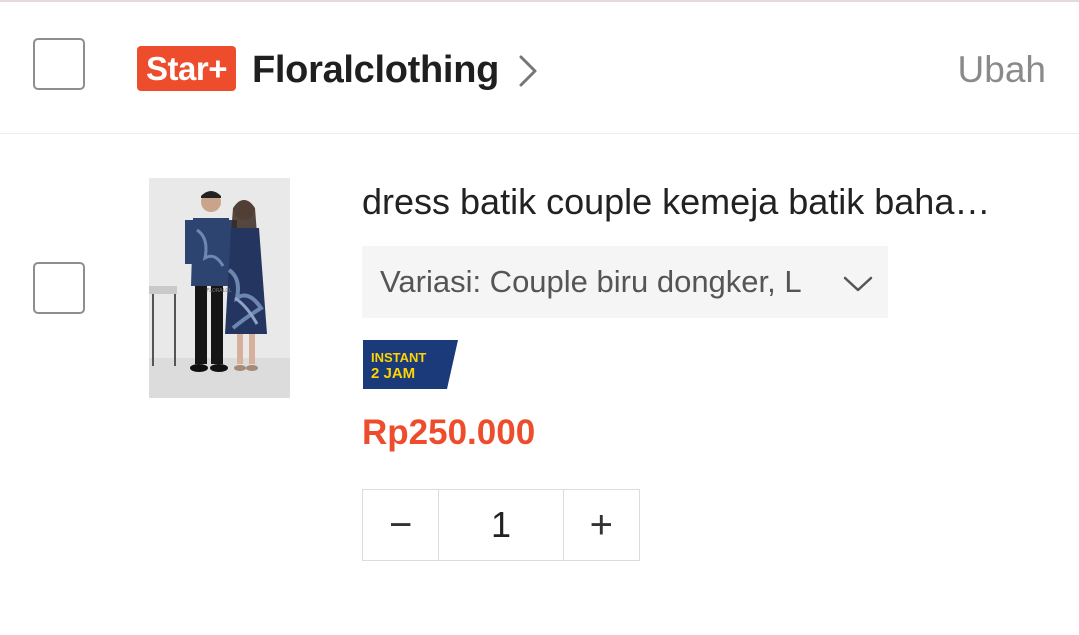 The image size is (1079, 635). Describe the element at coordinates (591, 281) in the screenshot. I see `variant-label: Variasi: Couple biru dongker, L` at that location.